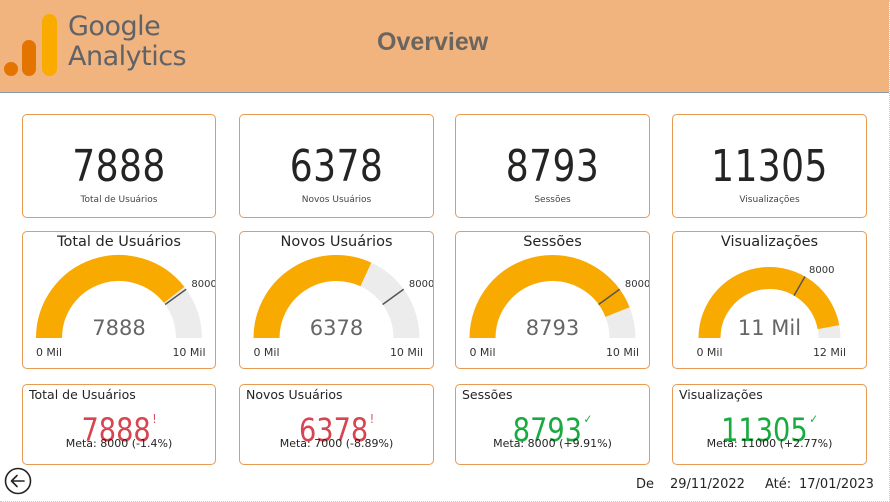  I want to click on gauge-chart: 8000 6378 0 Mil 10 Mil, so click(343, 307).